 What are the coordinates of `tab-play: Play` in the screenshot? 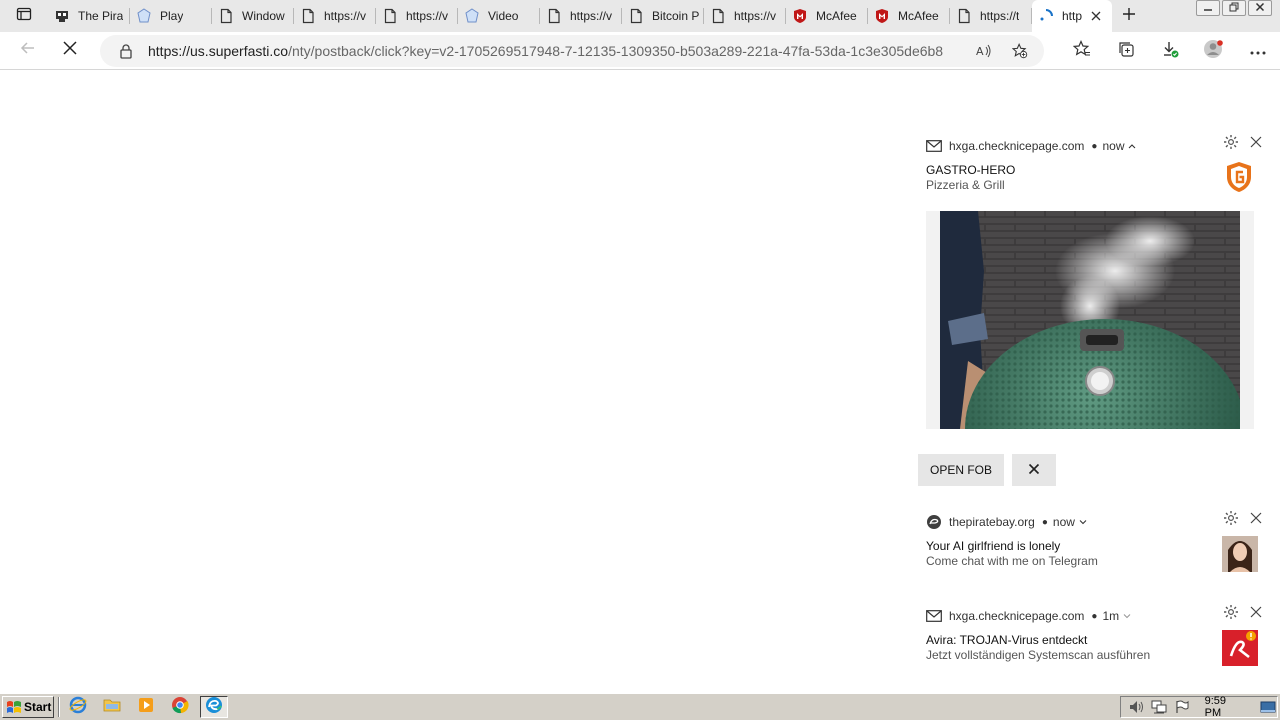 It's located at (171, 16).